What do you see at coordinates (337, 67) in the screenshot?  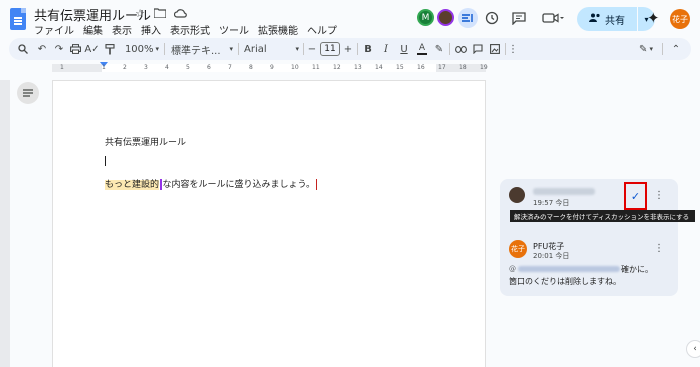 I see `ruler-tick-label: 12` at bounding box center [337, 67].